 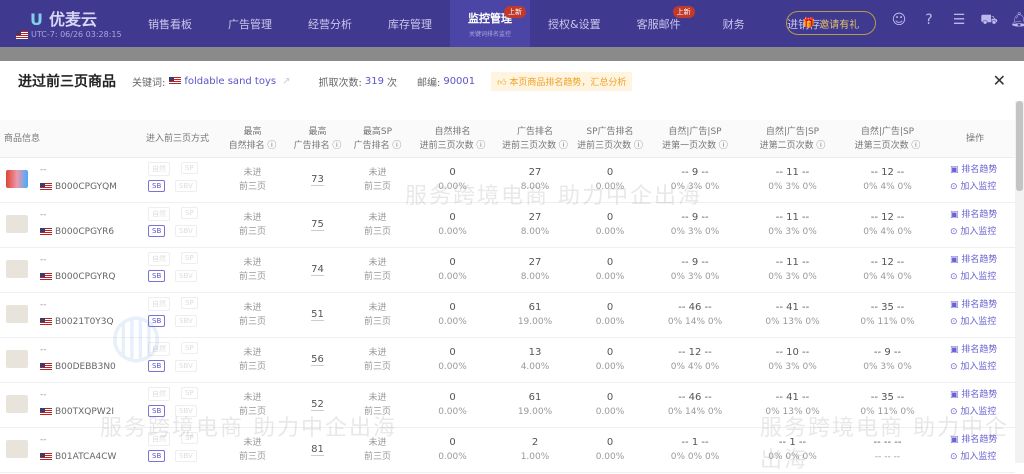 I want to click on cell-line: 0.00%, so click(x=610, y=322).